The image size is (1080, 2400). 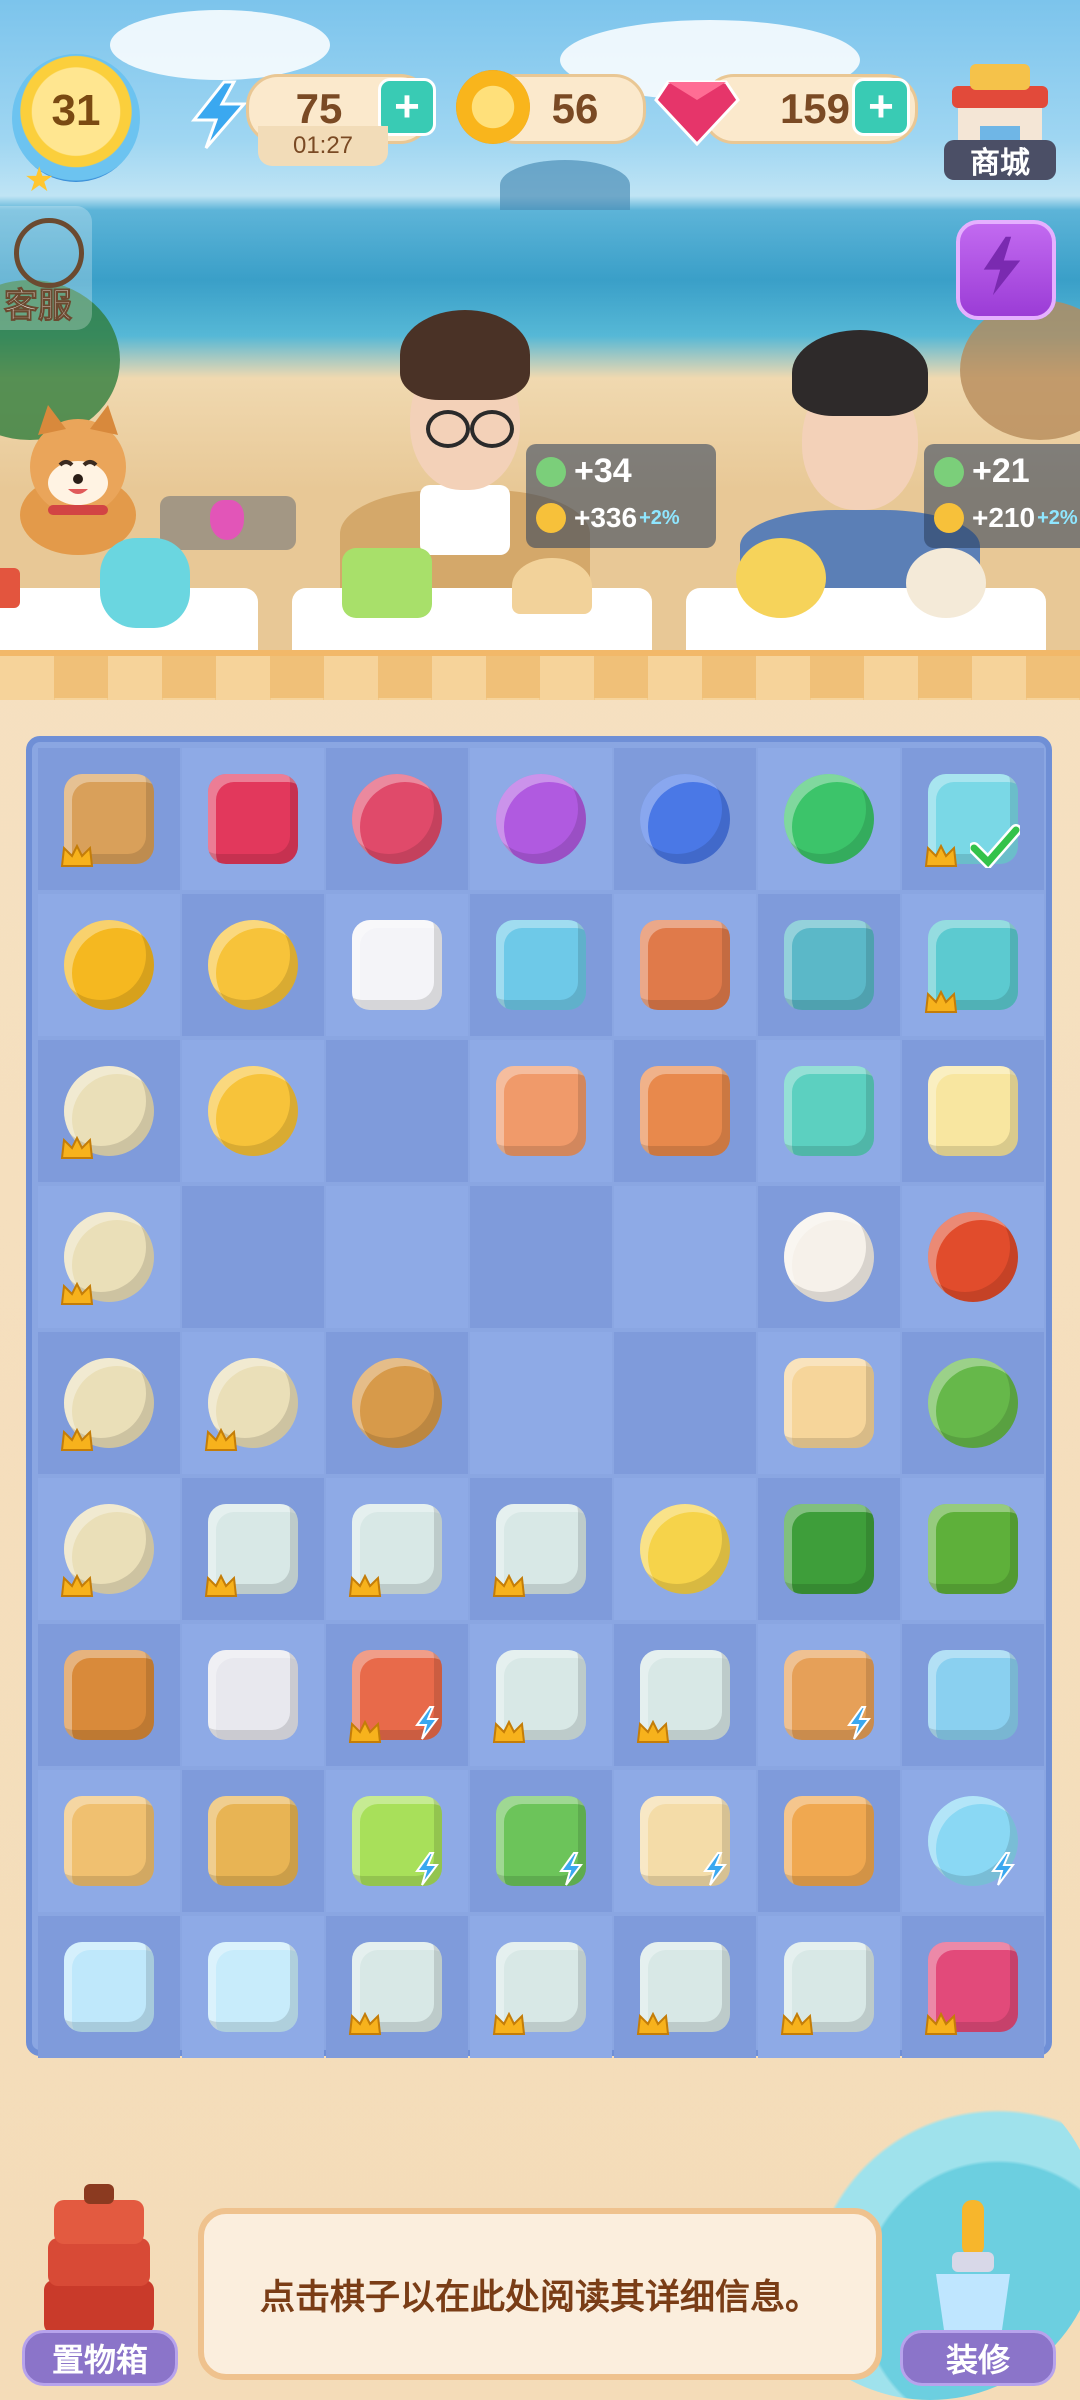 I want to click on bento-box-icon, so click(x=253, y=1695).